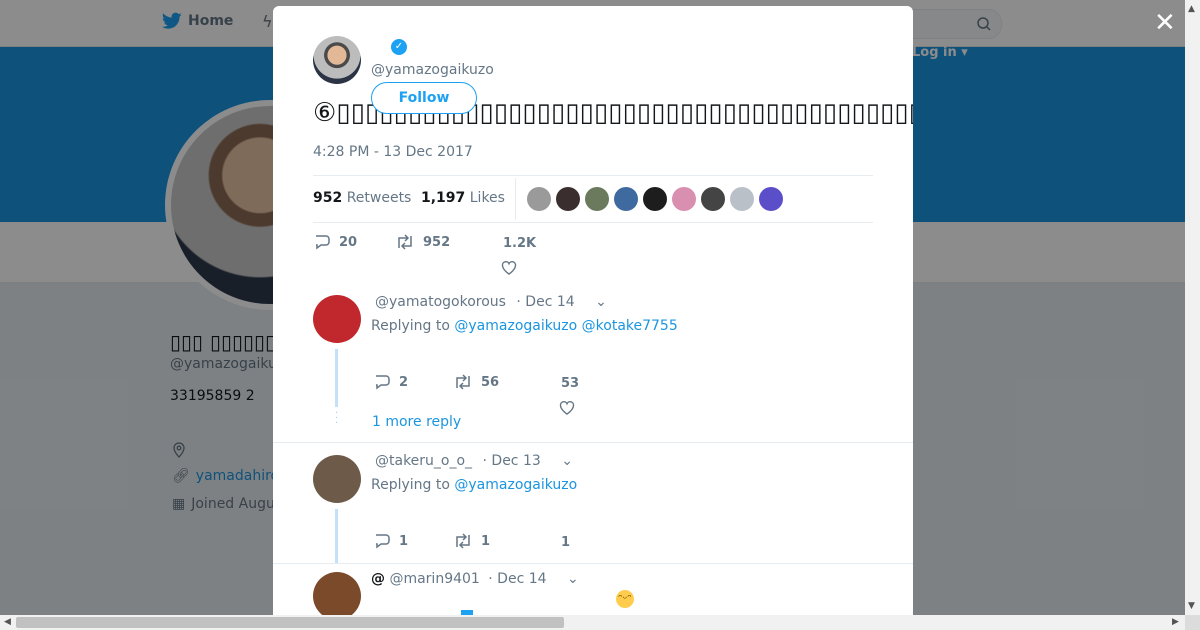 The image size is (1200, 630). Describe the element at coordinates (404, 382) in the screenshot. I see `reply-count: 2` at that location.